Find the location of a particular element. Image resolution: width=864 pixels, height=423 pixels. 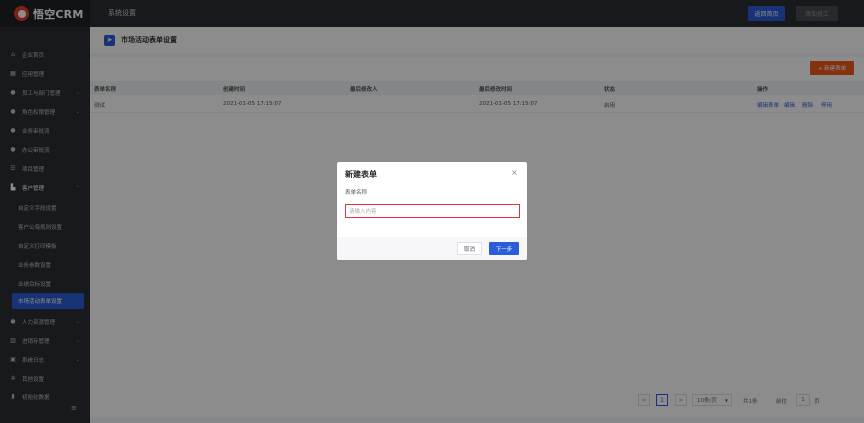

dialog-footer: 取消 下一步 is located at coordinates (432, 248).